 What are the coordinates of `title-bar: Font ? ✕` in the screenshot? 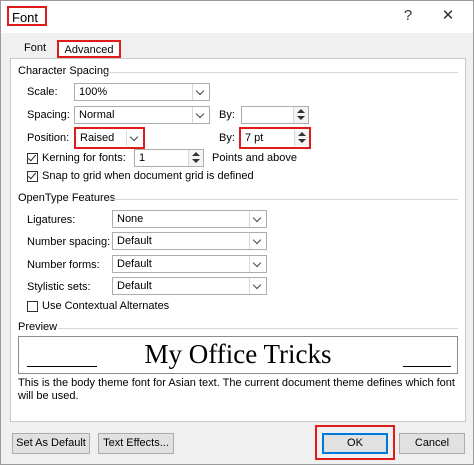 It's located at (237, 17).